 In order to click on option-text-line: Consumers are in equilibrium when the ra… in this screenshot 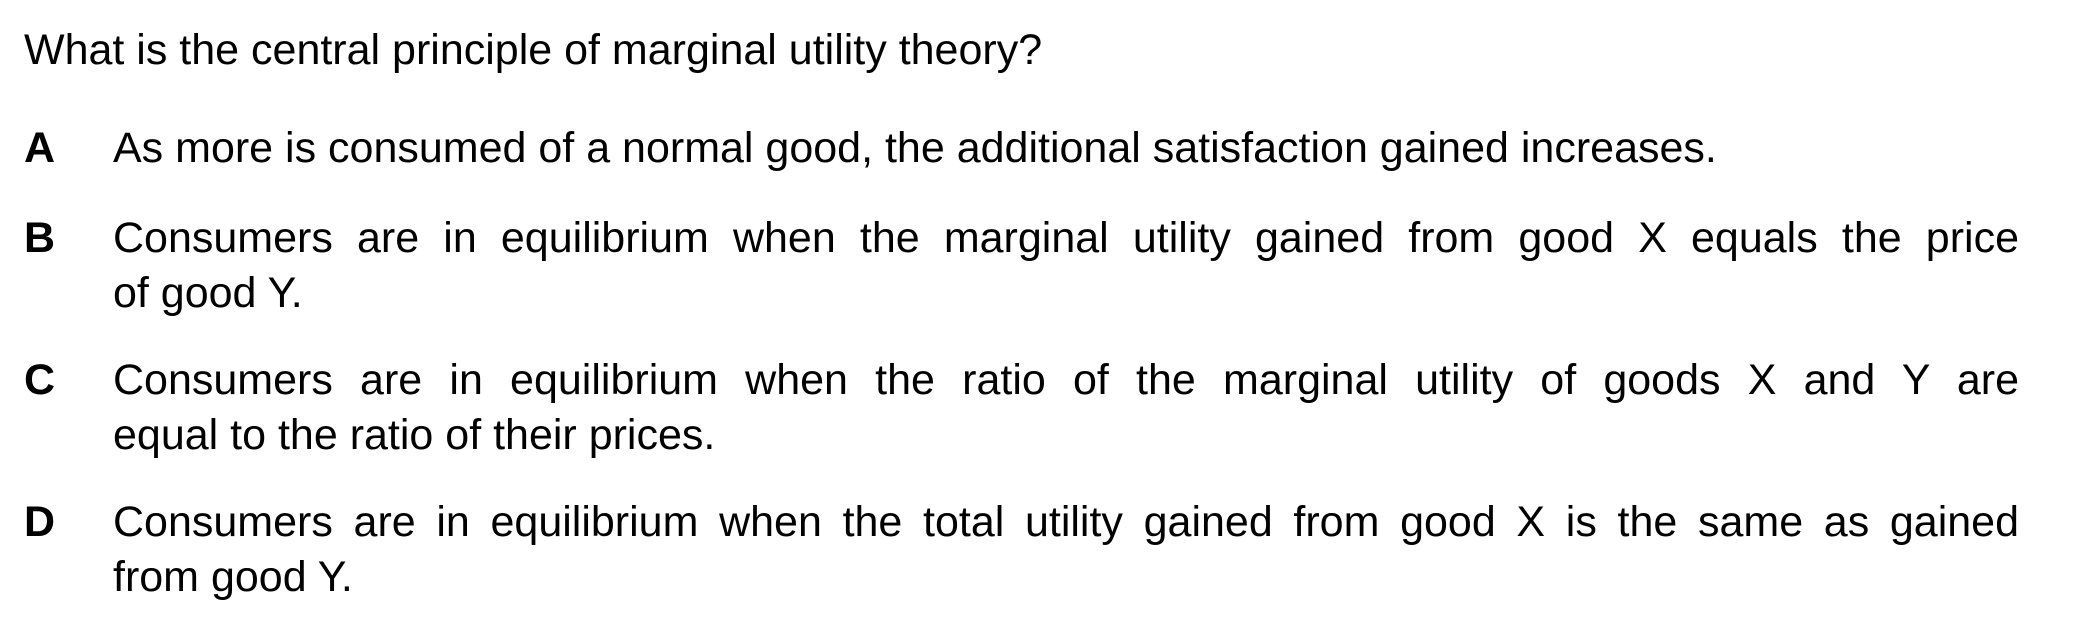, I will do `click(1066, 380)`.